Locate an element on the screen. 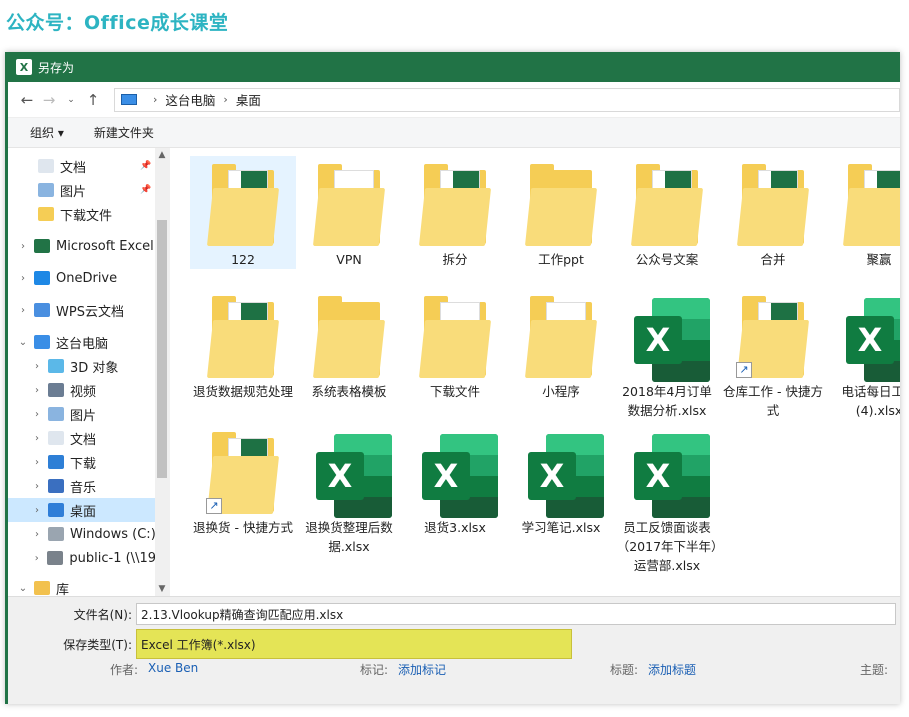  file-item: 下载文件 is located at coordinates (455, 344).